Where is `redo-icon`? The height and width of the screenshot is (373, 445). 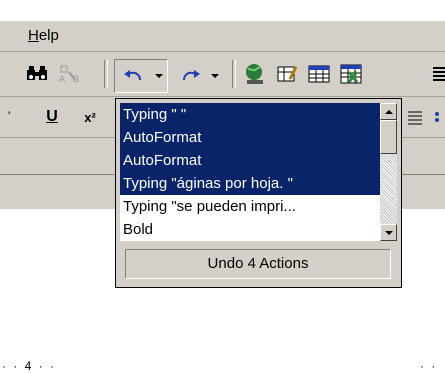 redo-icon is located at coordinates (191, 76).